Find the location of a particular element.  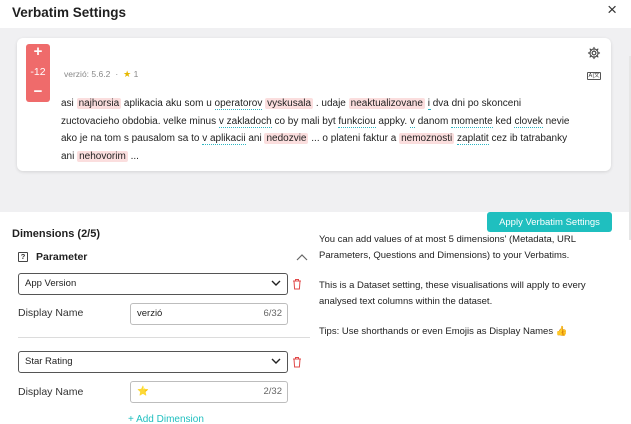

underlined-word: zaplatit is located at coordinates (473, 139).